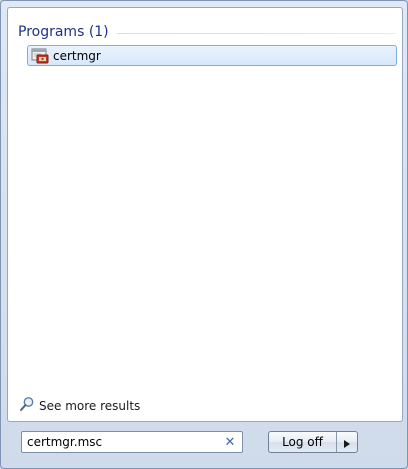 This screenshot has height=469, width=408. I want to click on certificate-manager-icon, so click(40, 56).